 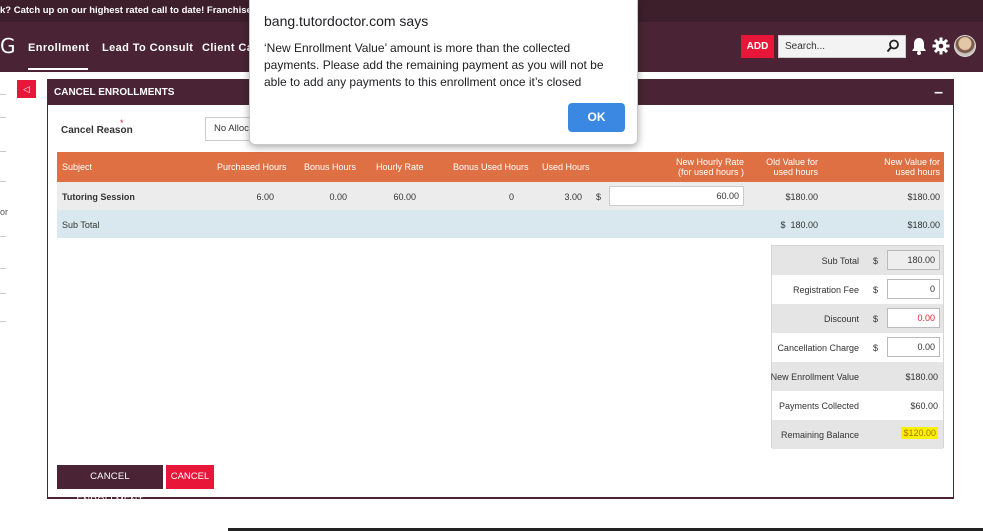 I want to click on summary-row-remaining-balance: Remaining Balance $120.00, so click(x=857, y=434).